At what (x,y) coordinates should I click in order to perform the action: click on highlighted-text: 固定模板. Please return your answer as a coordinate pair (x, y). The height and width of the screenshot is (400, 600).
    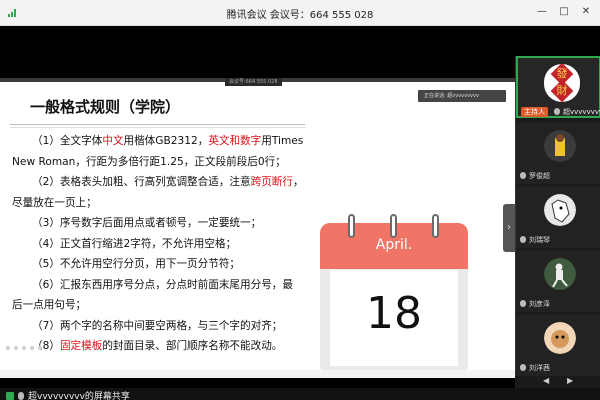
    Looking at the image, I should click on (81, 346).